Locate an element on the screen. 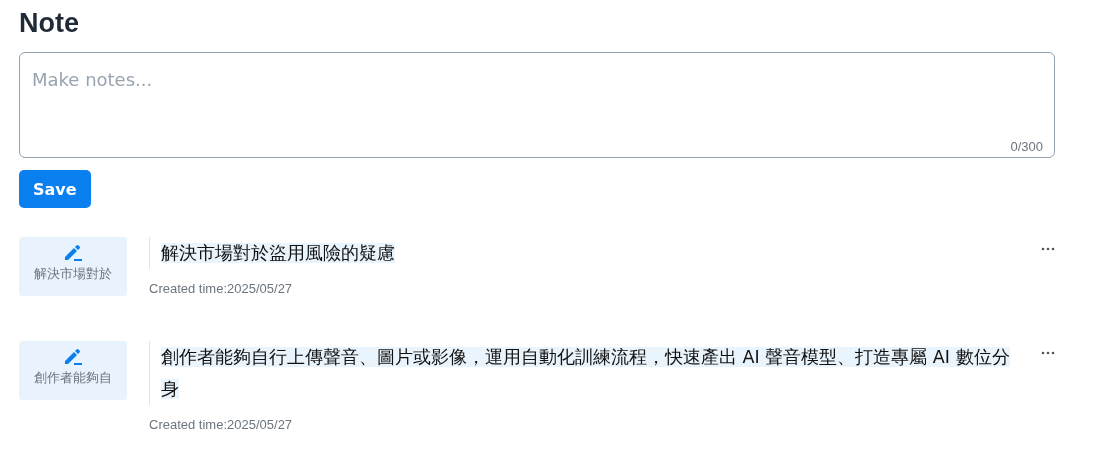  thumbnail-label: 解決市場對於 is located at coordinates (73, 274).